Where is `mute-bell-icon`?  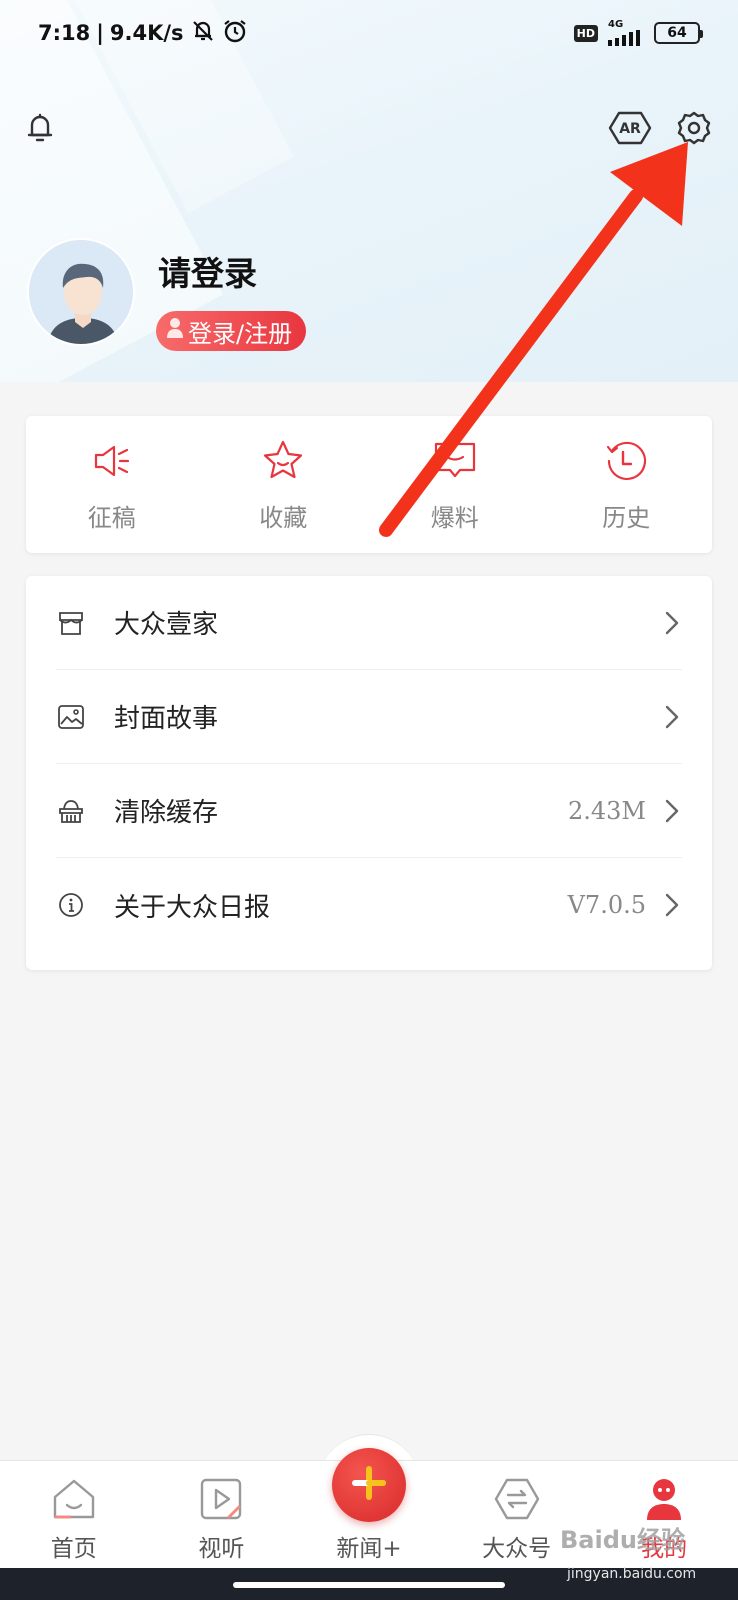 mute-bell-icon is located at coordinates (203, 33).